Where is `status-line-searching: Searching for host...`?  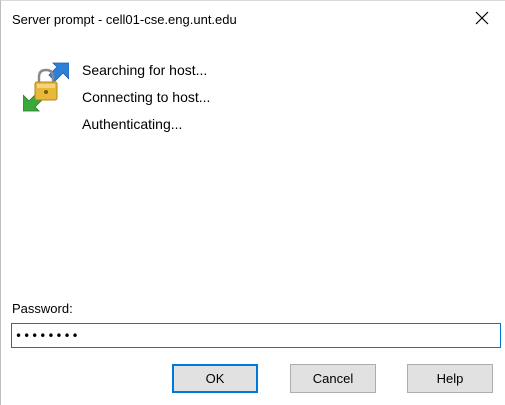
status-line-searching: Searching for host... is located at coordinates (145, 70).